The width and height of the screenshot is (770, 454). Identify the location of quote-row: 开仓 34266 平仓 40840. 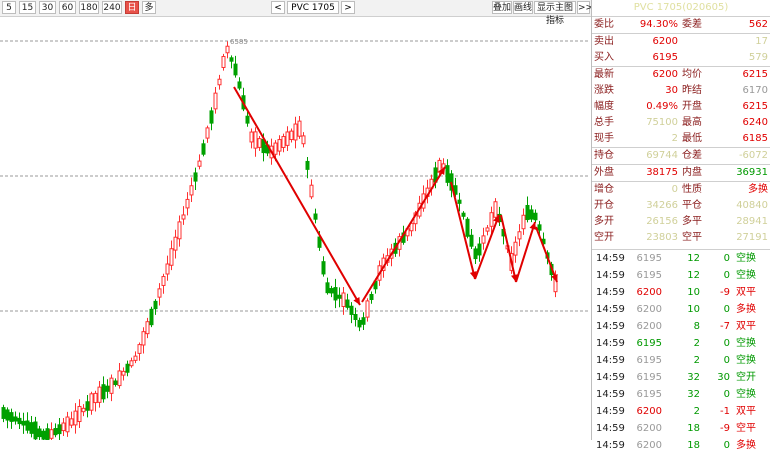
(681, 206).